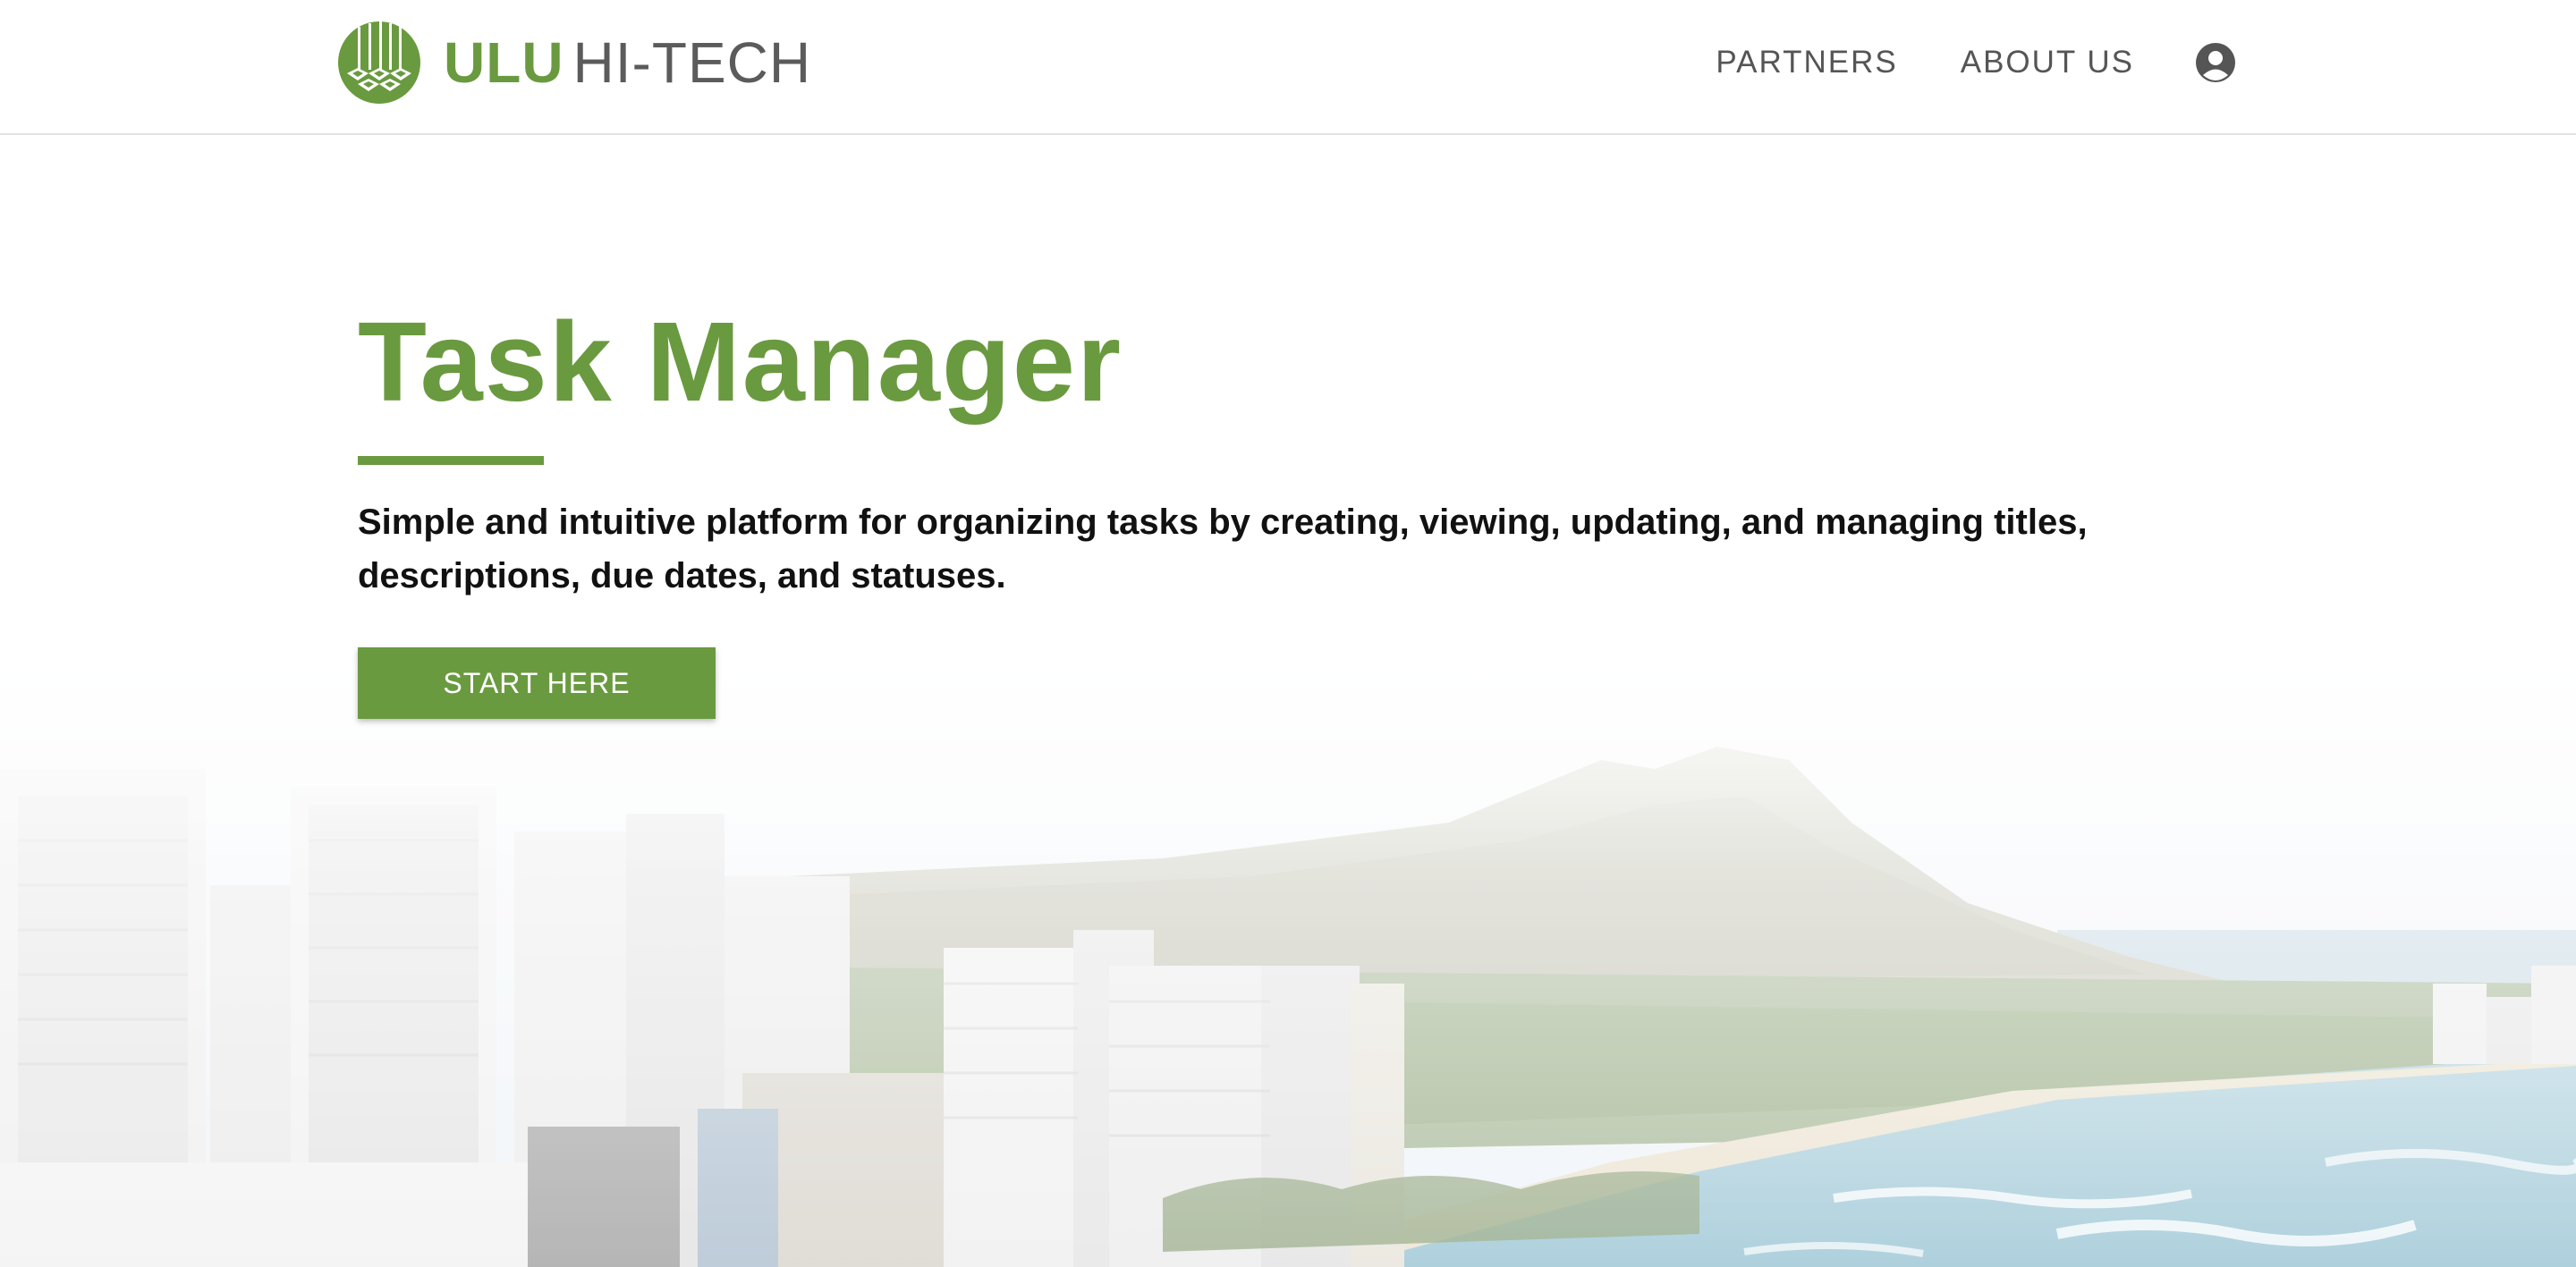 This screenshot has height=1267, width=2576. I want to click on main-nav: PARTNERS ABOUT US, so click(1976, 62).